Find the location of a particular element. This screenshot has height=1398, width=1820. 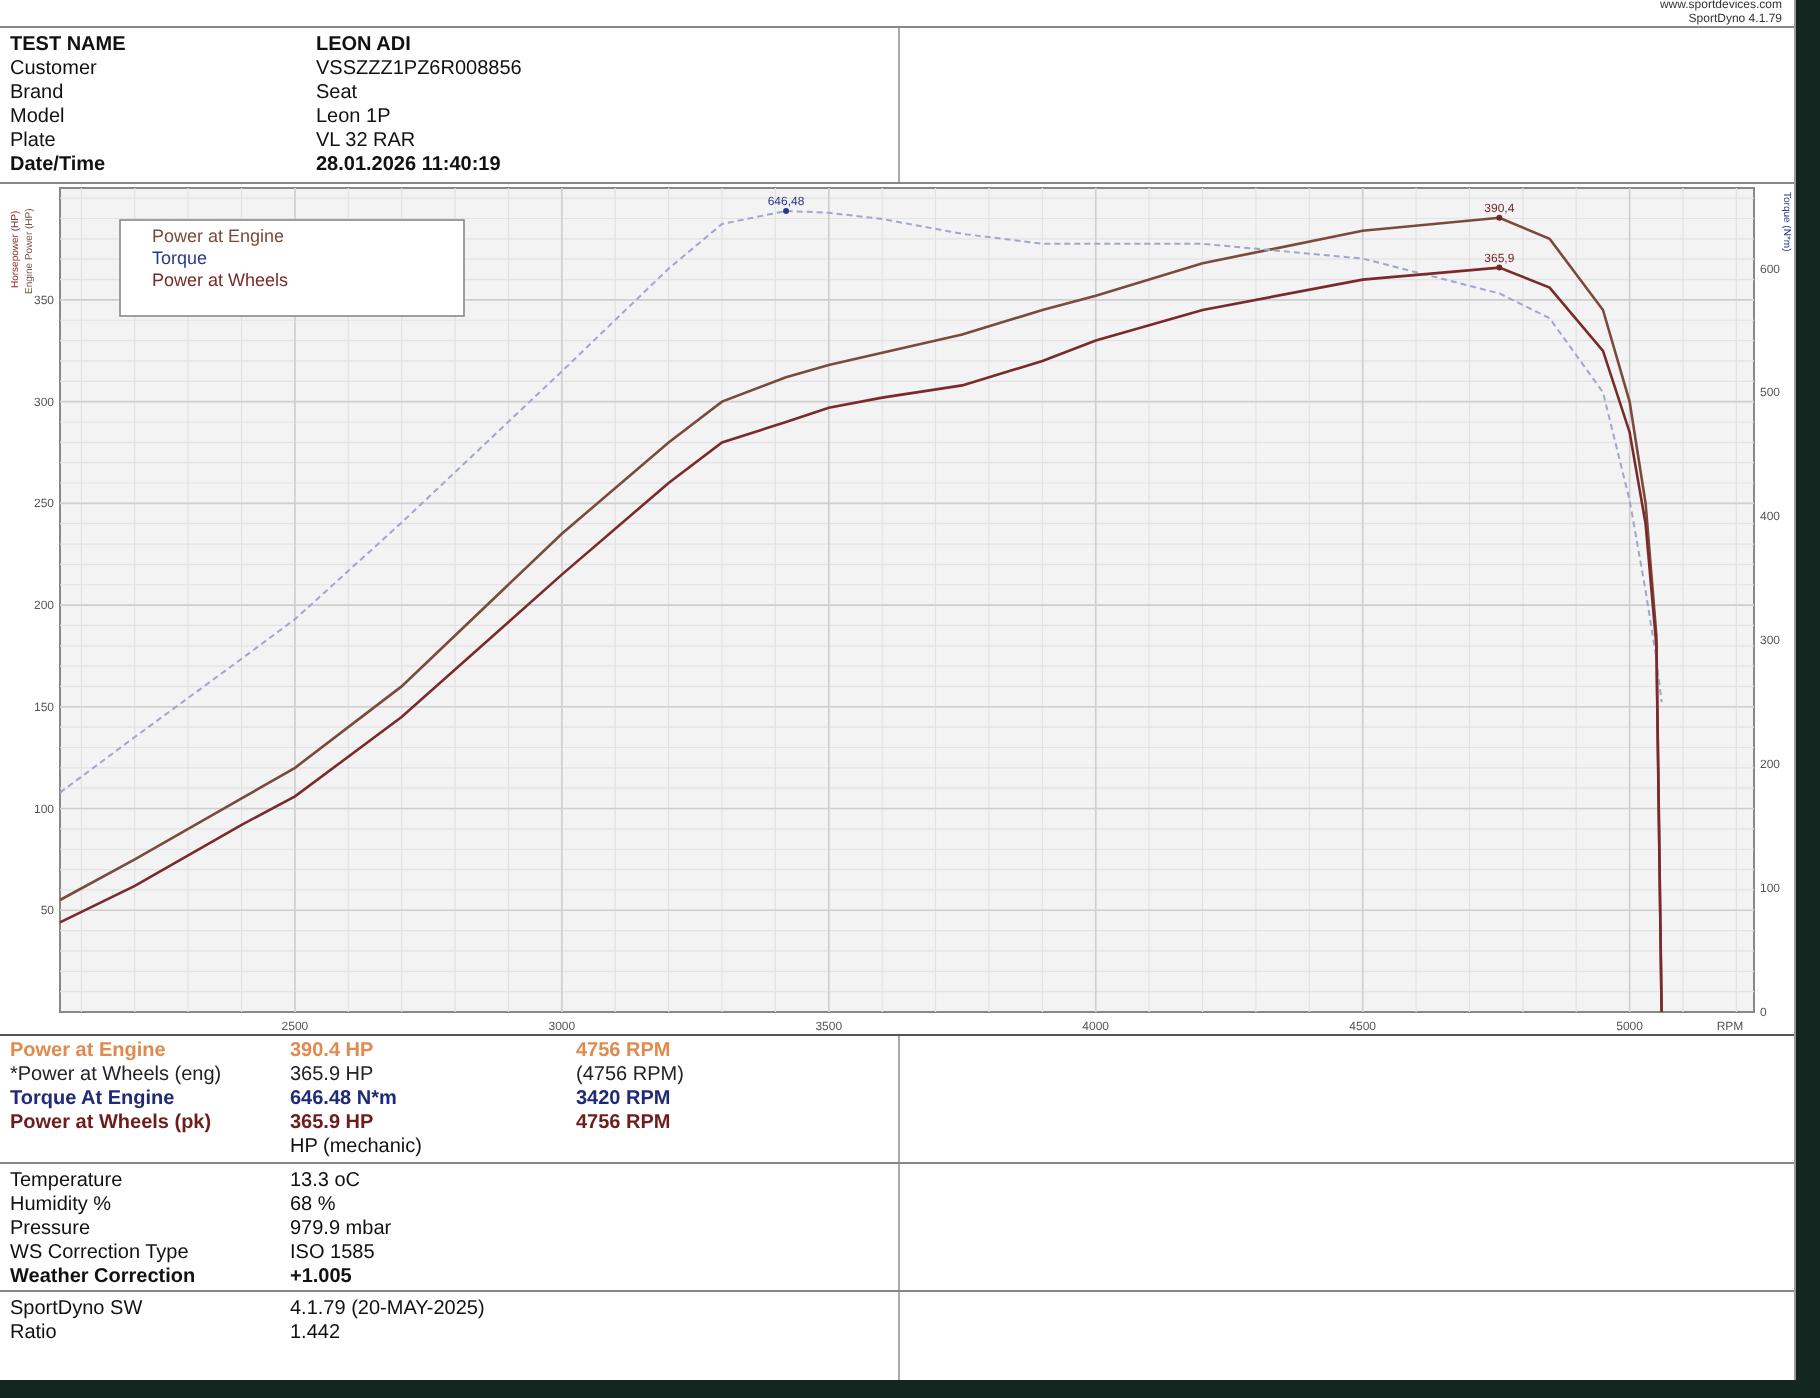

field-value: VL 32 RAR is located at coordinates (367, 142).